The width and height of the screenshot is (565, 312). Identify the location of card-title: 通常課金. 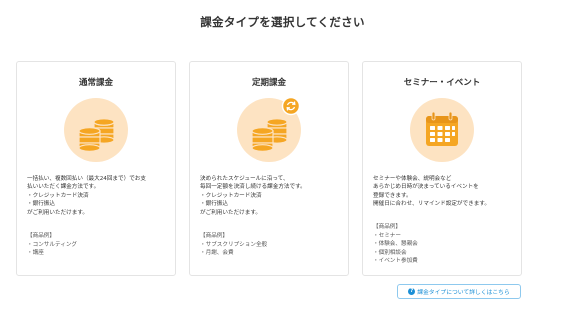
(95, 83).